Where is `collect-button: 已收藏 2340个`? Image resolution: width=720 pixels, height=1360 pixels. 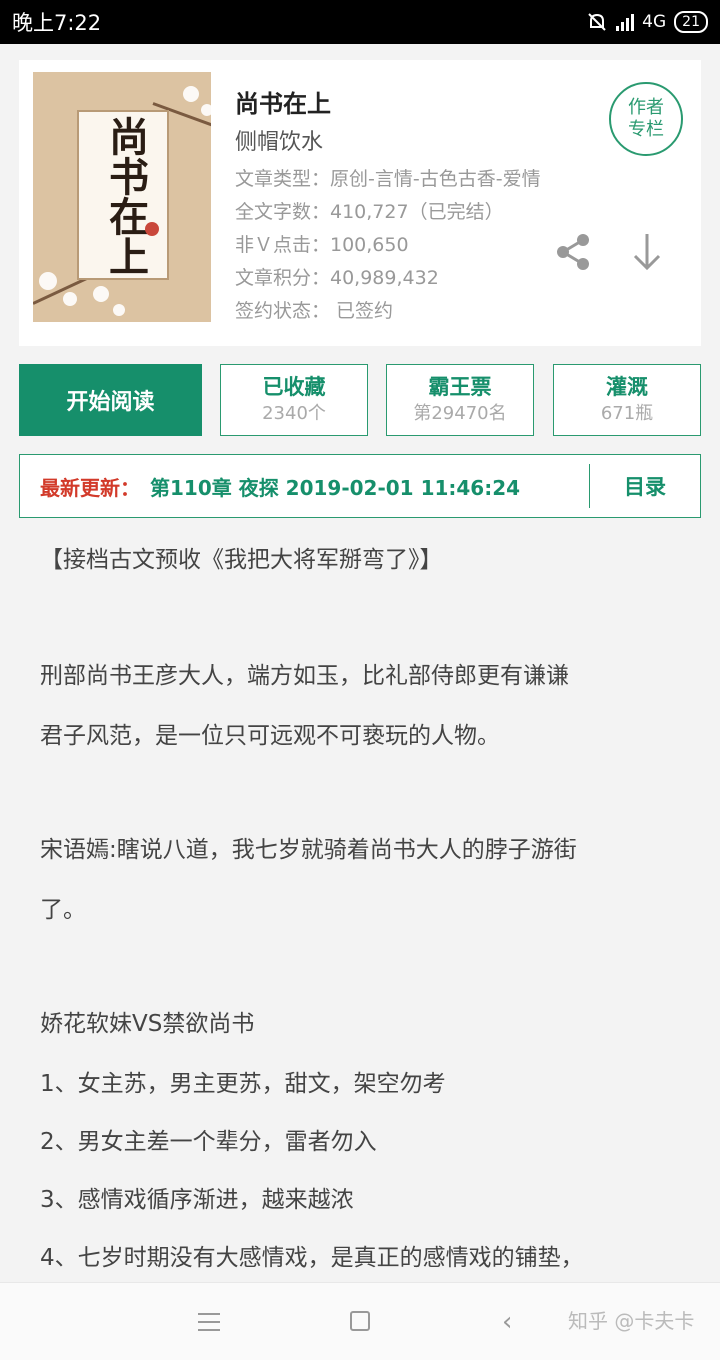 collect-button: 已收藏 2340个 is located at coordinates (294, 400).